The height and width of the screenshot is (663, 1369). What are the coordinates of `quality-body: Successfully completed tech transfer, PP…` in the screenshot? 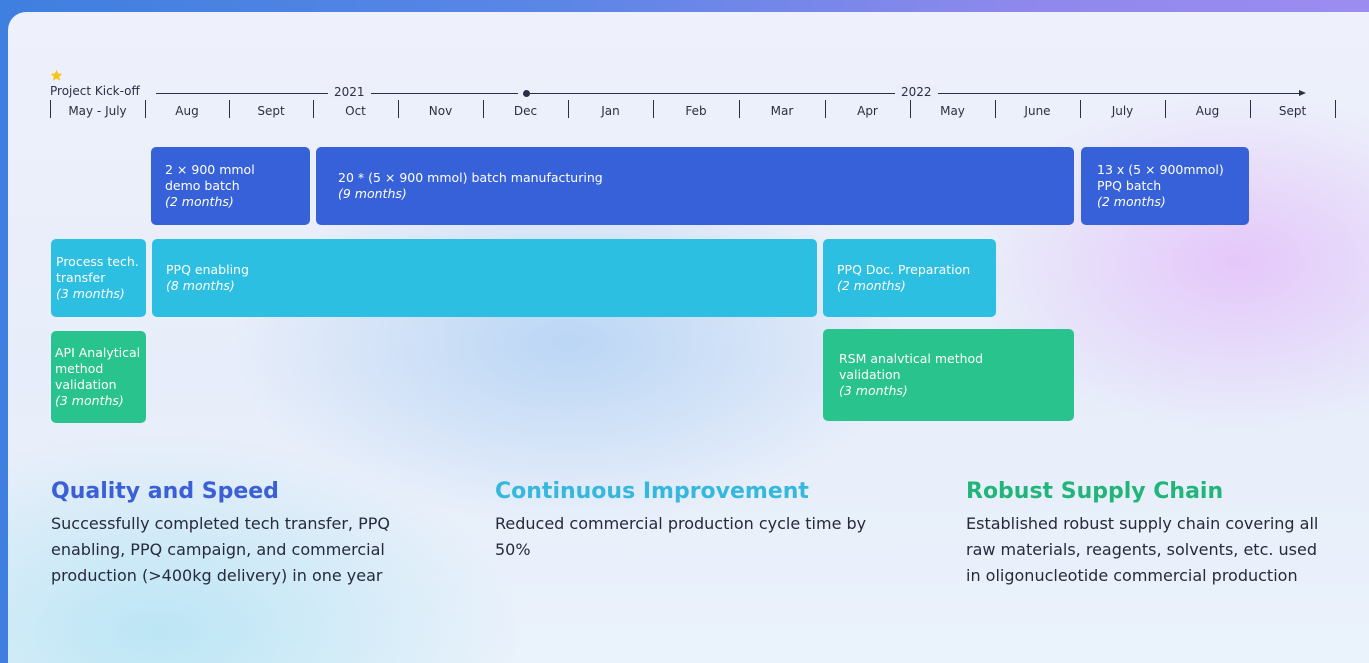 It's located at (220, 549).